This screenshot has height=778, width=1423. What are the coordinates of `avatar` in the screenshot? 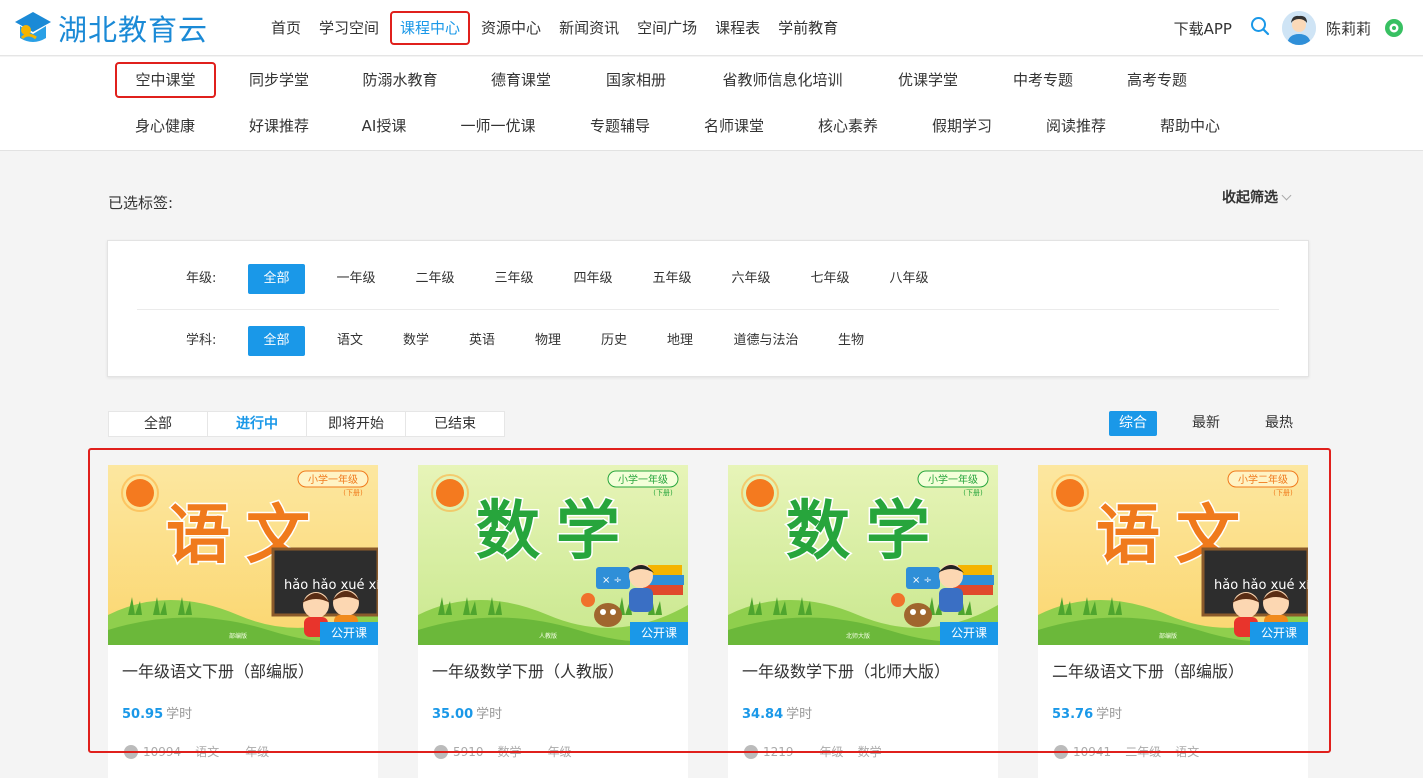 It's located at (1298, 28).